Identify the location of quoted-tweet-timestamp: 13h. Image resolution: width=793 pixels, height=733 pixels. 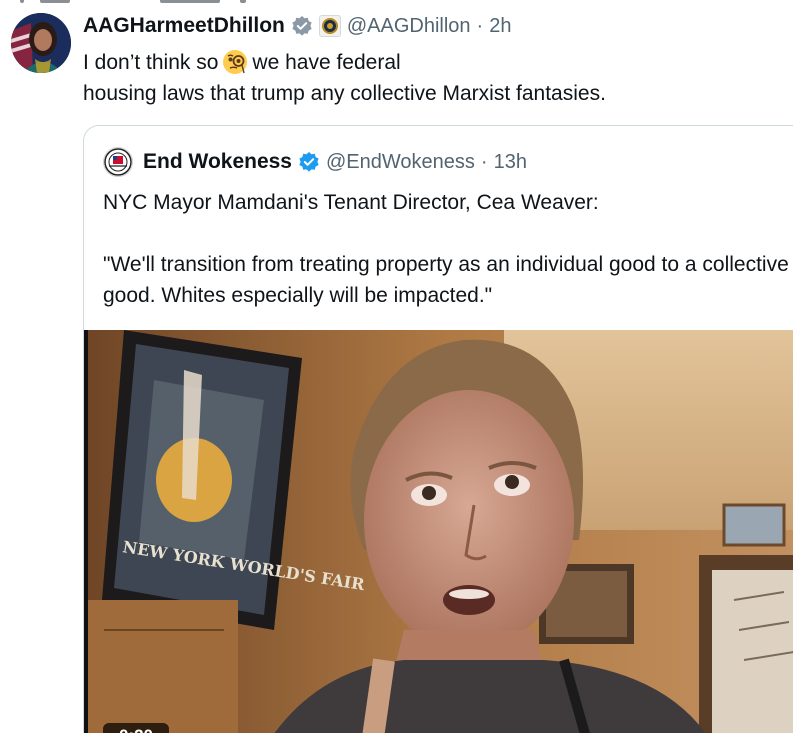
(510, 162).